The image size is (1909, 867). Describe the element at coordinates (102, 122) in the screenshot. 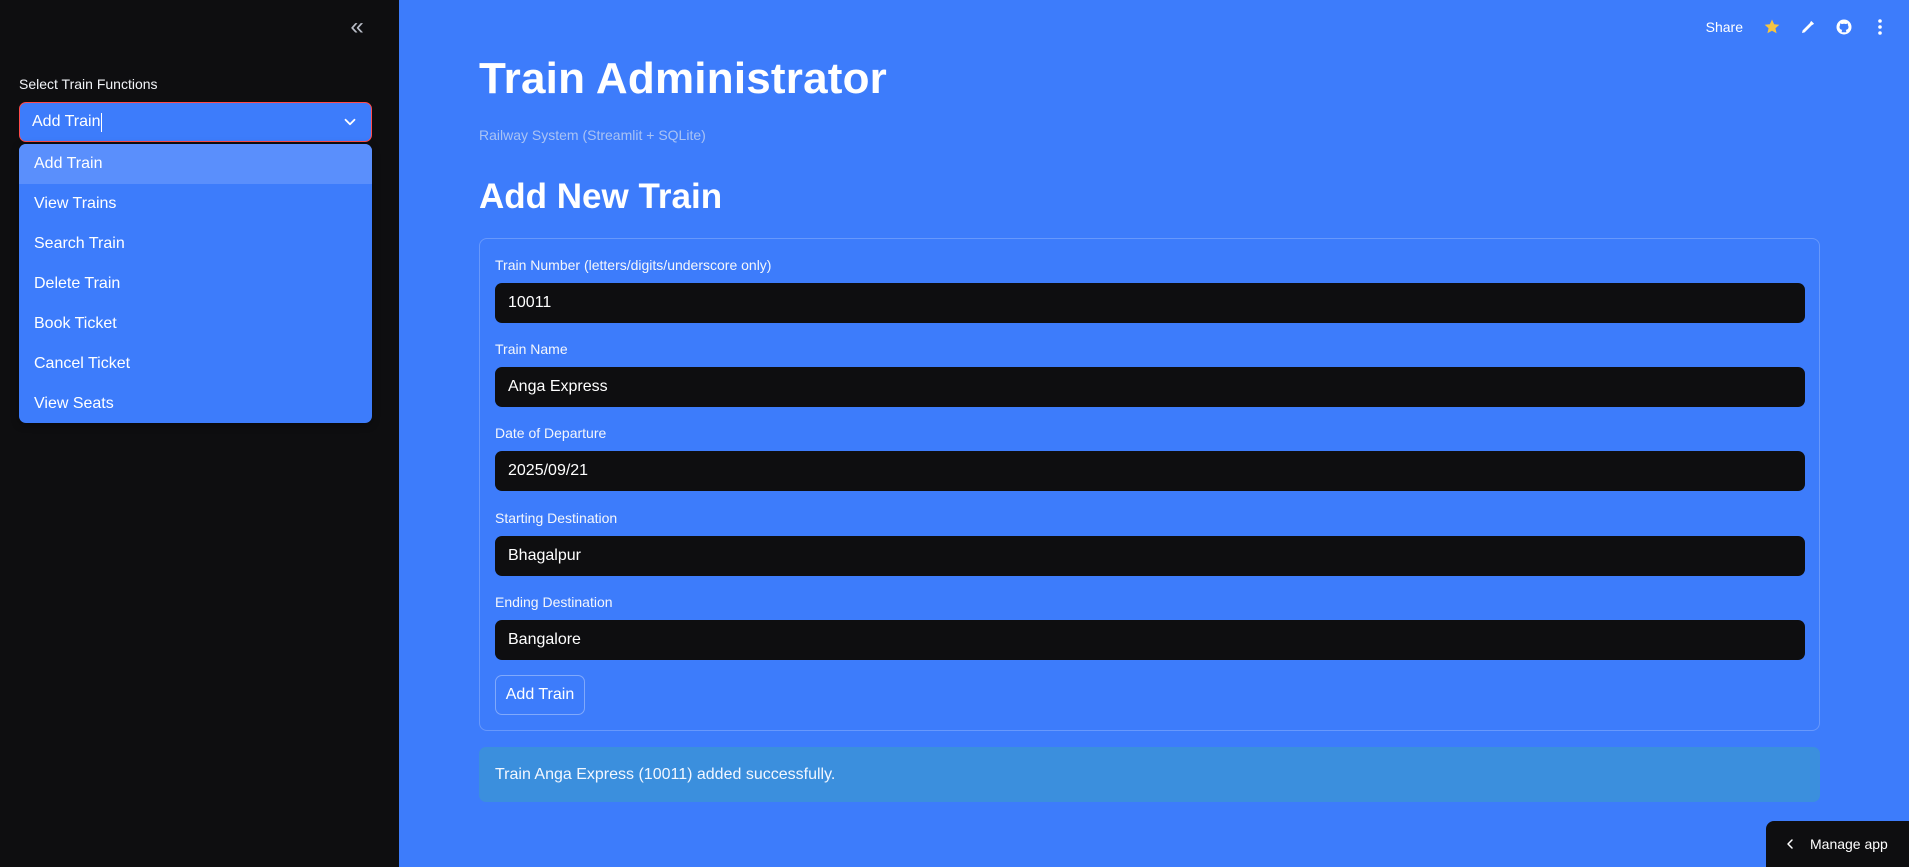

I see `text-cursor` at that location.